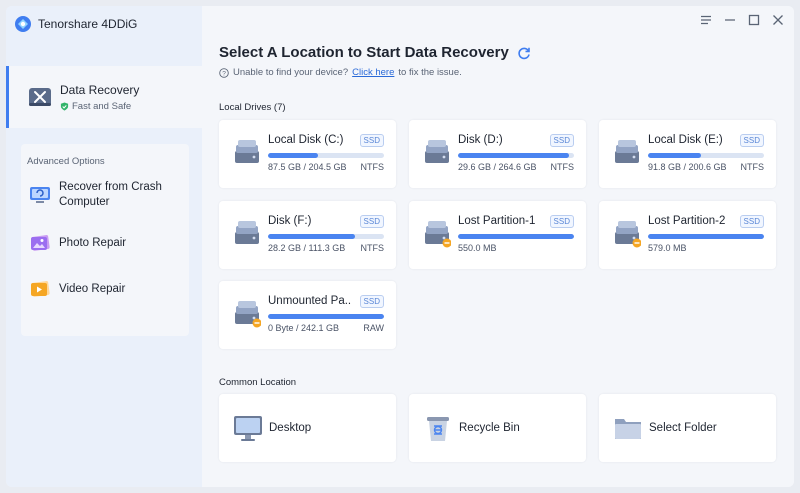  Describe the element at coordinates (258, 382) in the screenshot. I see `common-location-label: Common Location` at that location.